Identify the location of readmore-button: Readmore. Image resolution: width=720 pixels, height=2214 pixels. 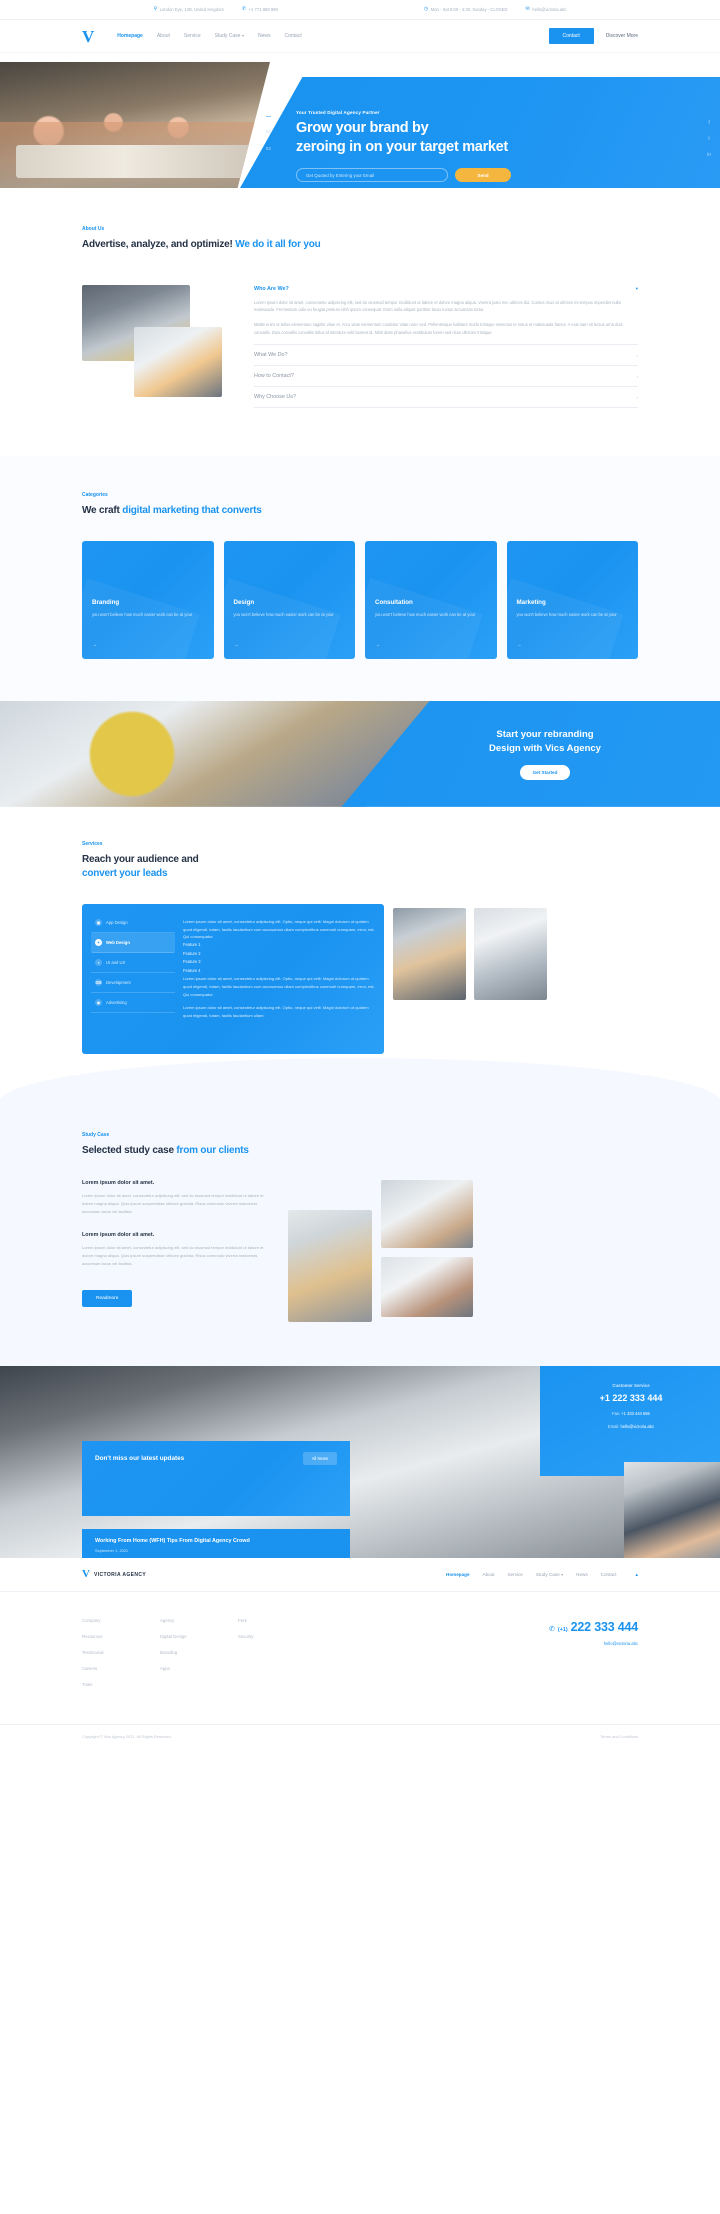
(107, 1298).